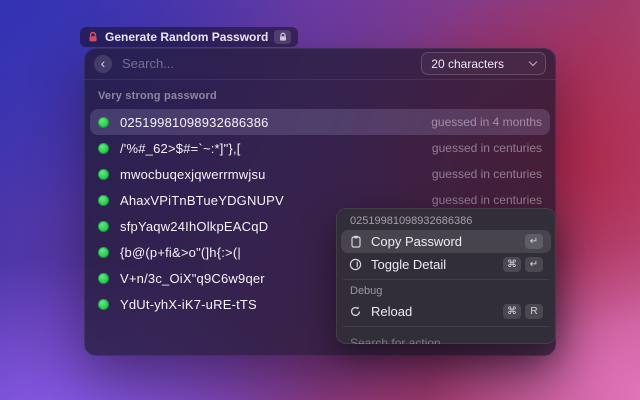  I want to click on action-panel-title: 02519981098932686386, so click(411, 221).